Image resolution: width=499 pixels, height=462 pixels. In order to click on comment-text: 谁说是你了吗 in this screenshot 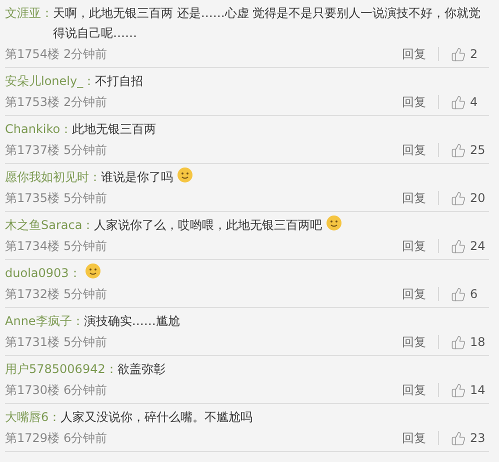, I will do `click(137, 177)`.